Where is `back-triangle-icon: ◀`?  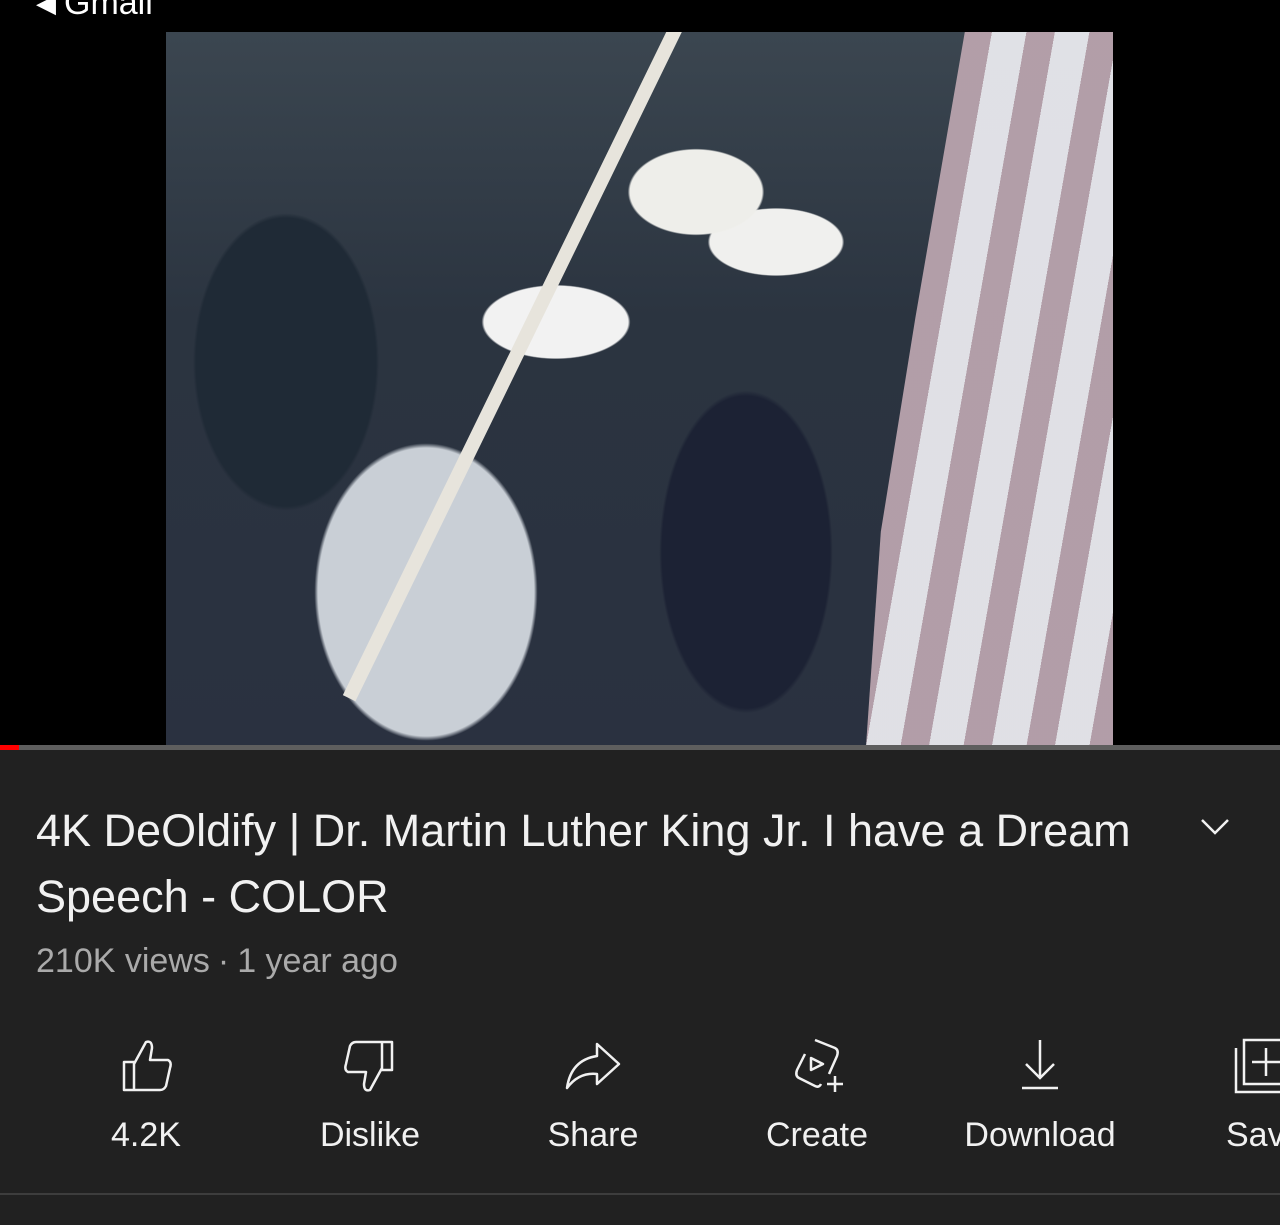 back-triangle-icon: ◀ is located at coordinates (46, 9).